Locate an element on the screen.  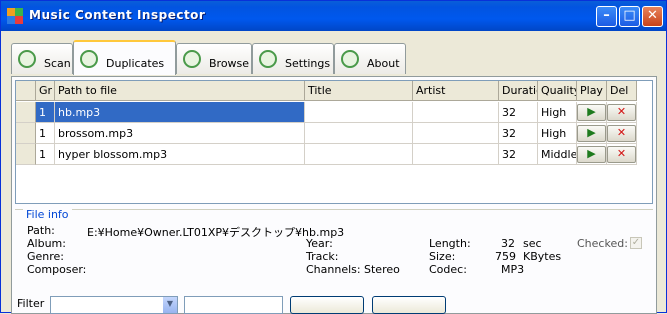
codec-value: MP3 is located at coordinates (513, 269).